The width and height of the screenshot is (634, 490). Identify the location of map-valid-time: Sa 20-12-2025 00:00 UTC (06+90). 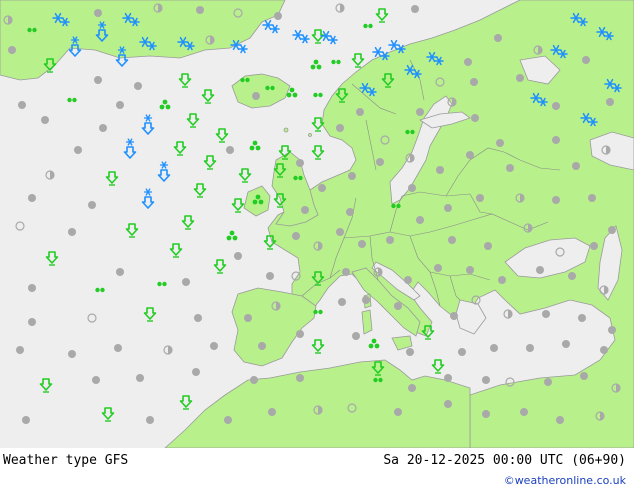
(504, 460).